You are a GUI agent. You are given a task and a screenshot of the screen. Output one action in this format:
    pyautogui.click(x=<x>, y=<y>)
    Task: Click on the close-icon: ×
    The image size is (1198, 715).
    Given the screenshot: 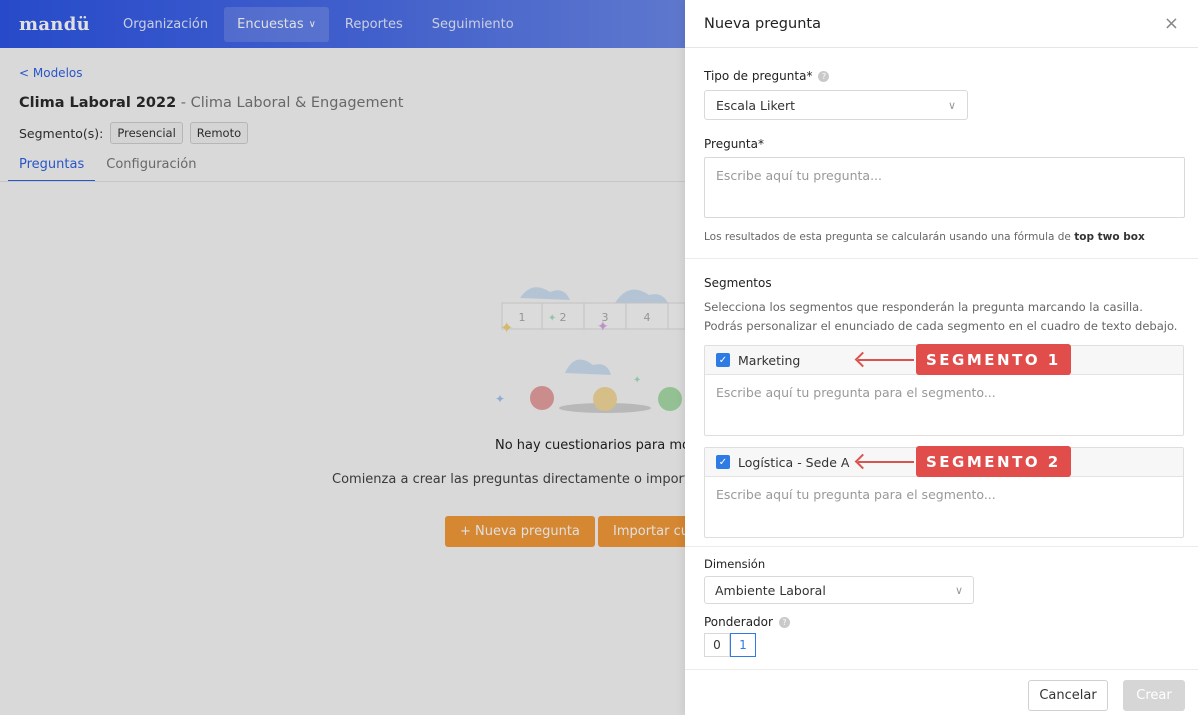 What is the action you would take?
    pyautogui.click(x=1171, y=23)
    